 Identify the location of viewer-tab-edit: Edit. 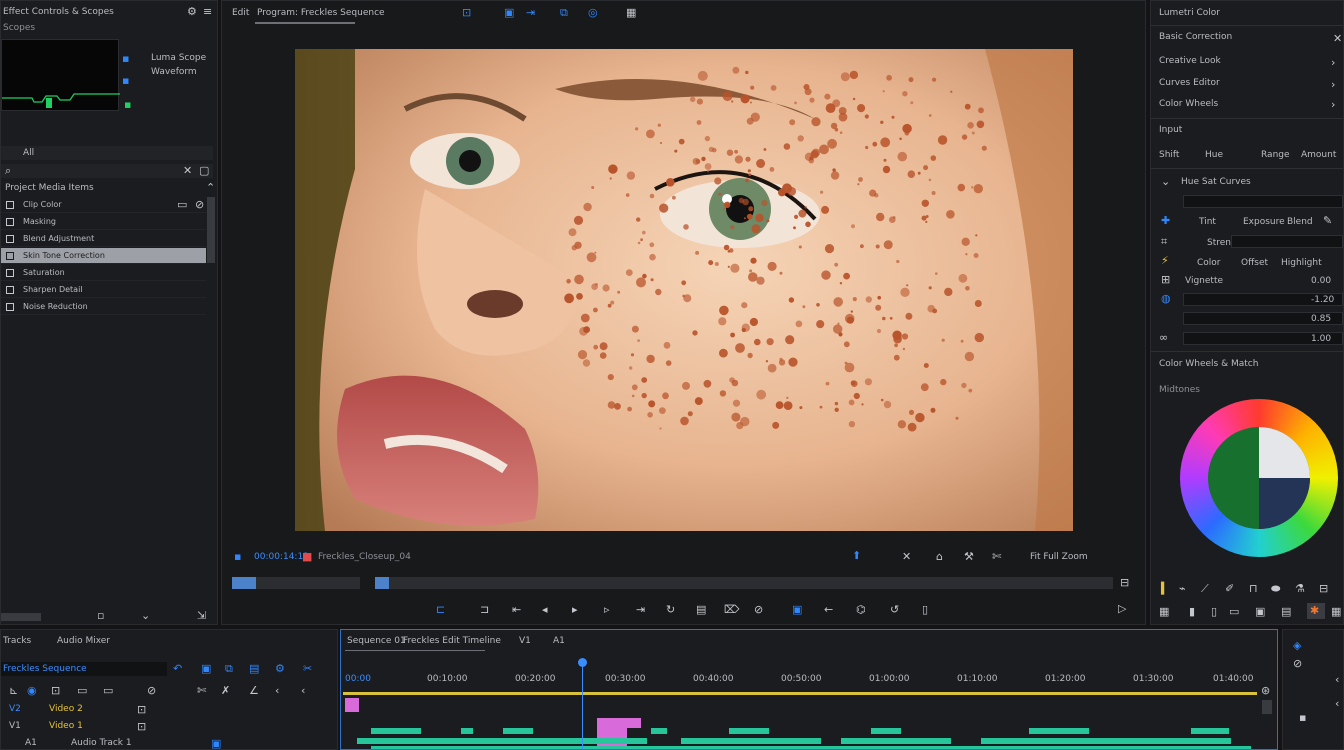
(240, 13).